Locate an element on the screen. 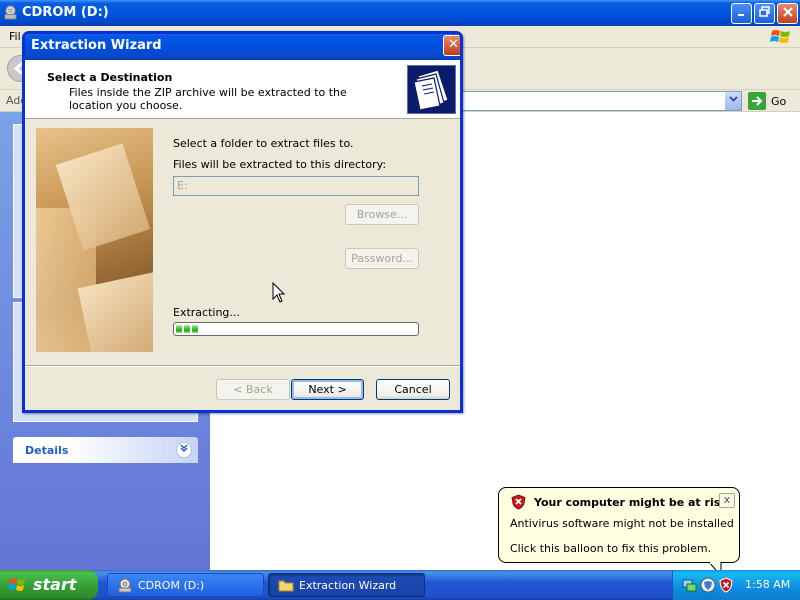 The width and height of the screenshot is (800, 600). zip-folders-icon is located at coordinates (431, 89).